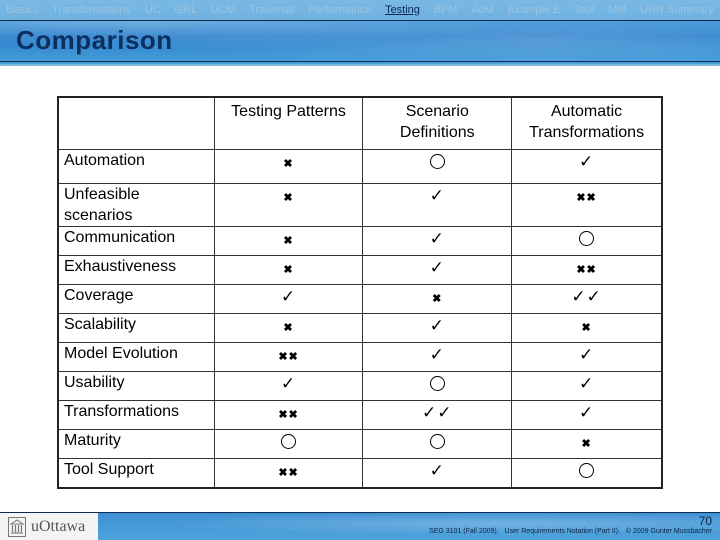 The height and width of the screenshot is (540, 720). I want to click on nav-item-tool: Tool, so click(584, 10).